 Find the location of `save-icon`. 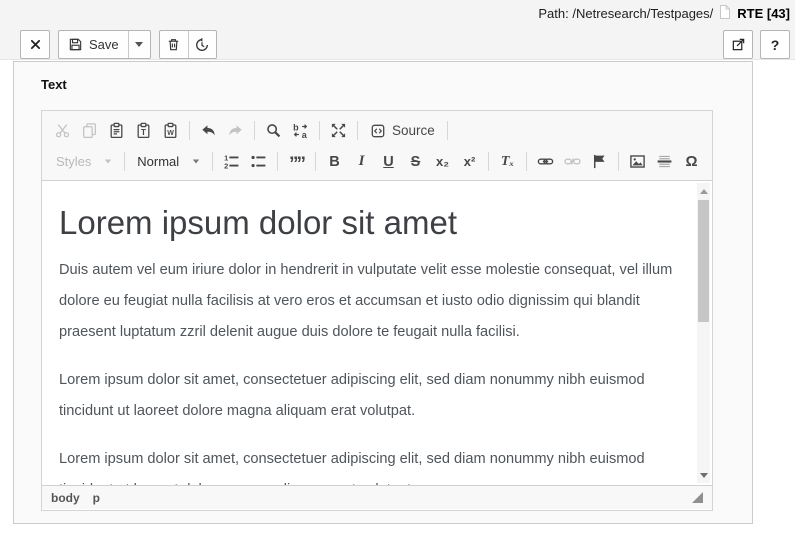

save-icon is located at coordinates (75, 44).